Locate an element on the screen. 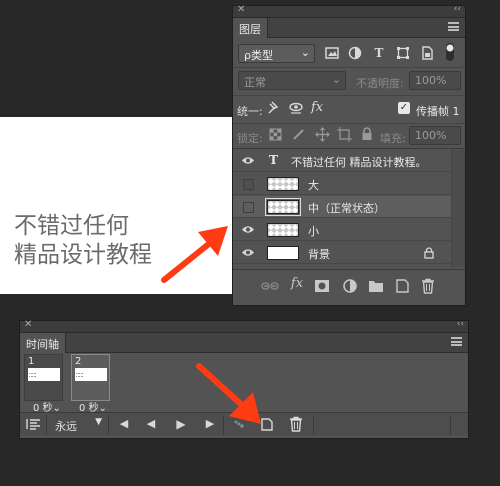 This screenshot has height=486, width=500. lock-pixels-icon is located at coordinates (298, 134).